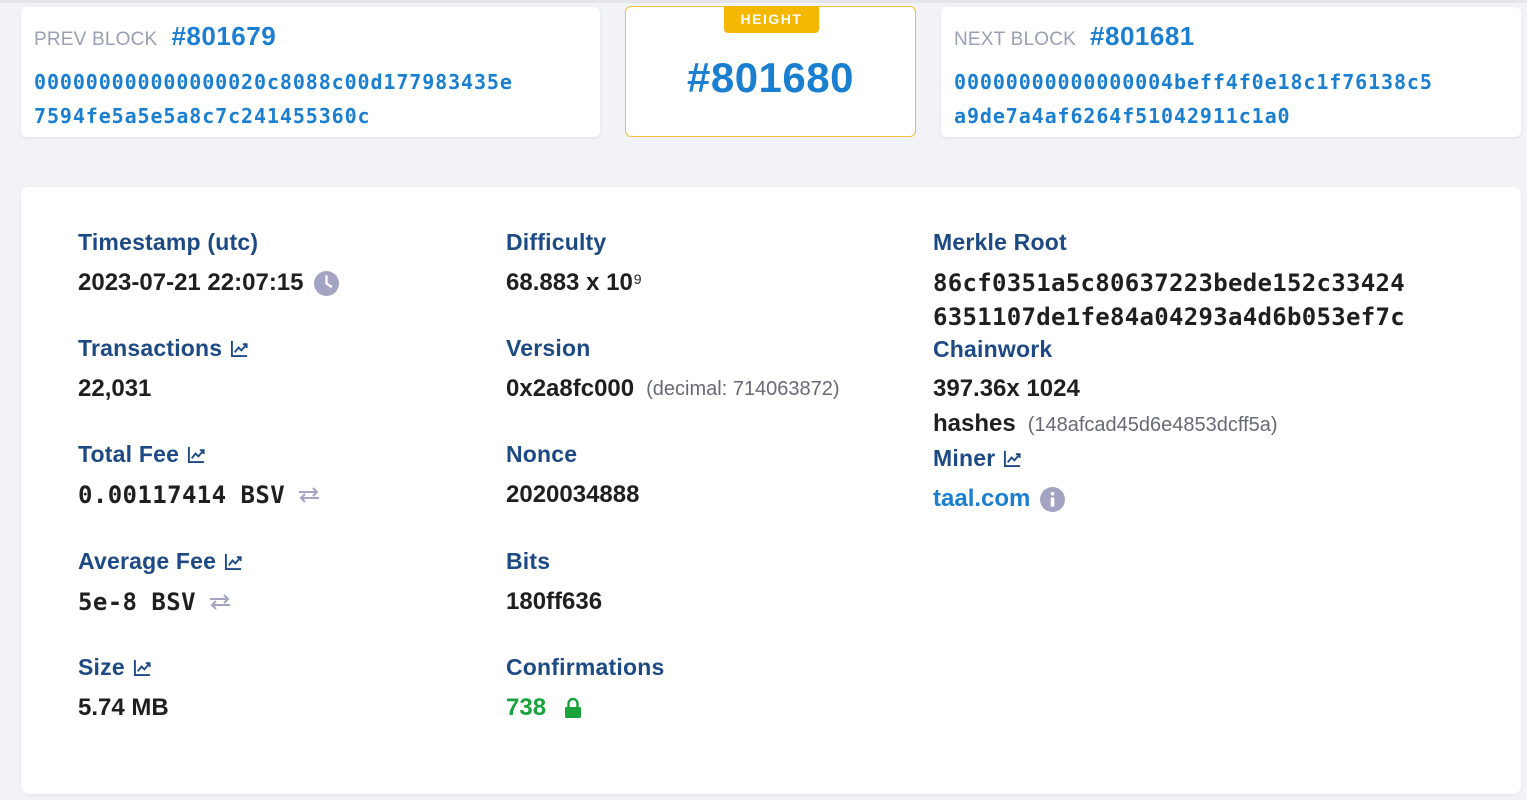 The width and height of the screenshot is (1527, 800). What do you see at coordinates (147, 560) in the screenshot?
I see `average-fee-label: Average Fee` at bounding box center [147, 560].